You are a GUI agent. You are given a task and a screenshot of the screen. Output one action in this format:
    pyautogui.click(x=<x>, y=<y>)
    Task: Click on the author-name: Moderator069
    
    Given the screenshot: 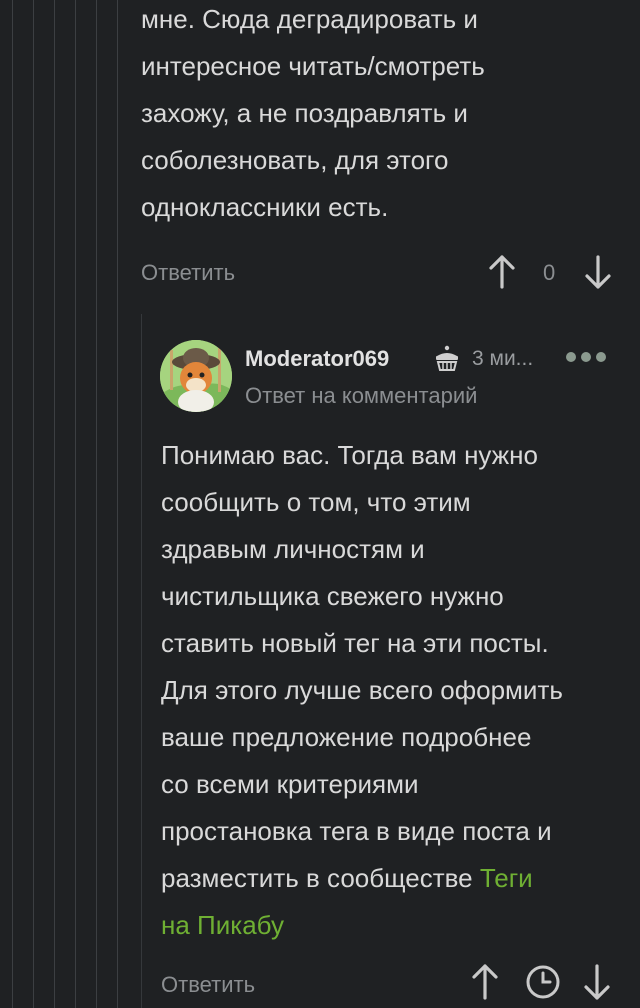 What is the action you would take?
    pyautogui.click(x=317, y=359)
    